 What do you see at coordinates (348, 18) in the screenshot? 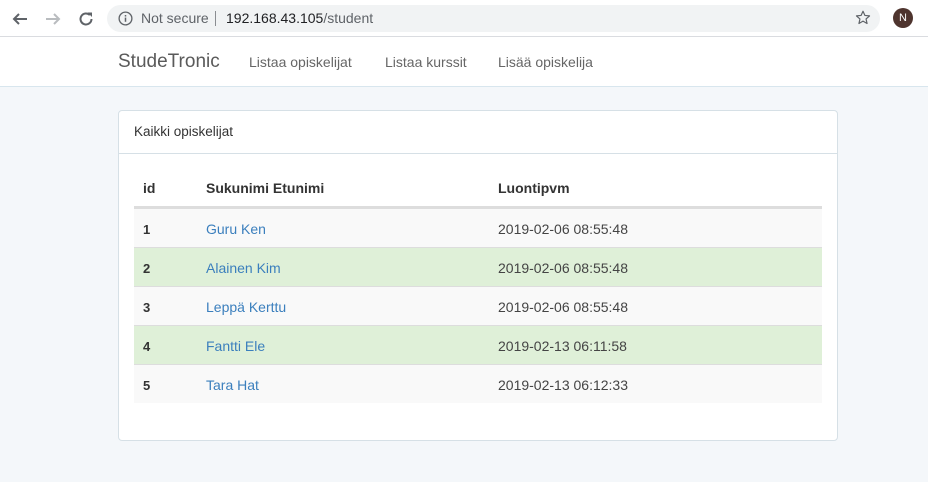
I see `url-path: /student` at bounding box center [348, 18].